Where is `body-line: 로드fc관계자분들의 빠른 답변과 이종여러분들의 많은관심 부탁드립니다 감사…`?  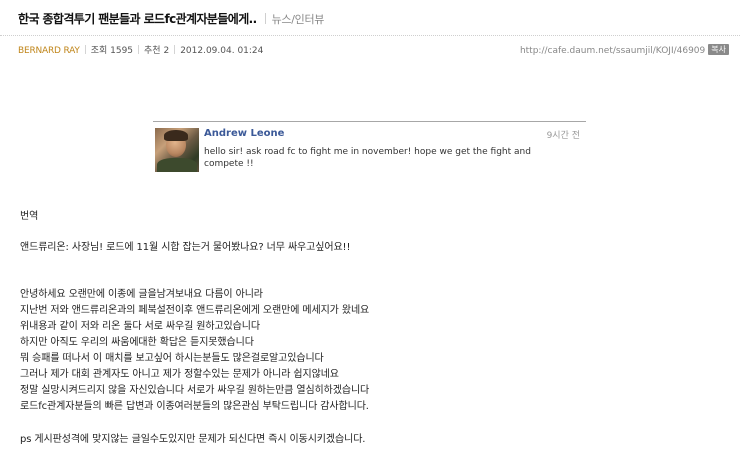
body-line: 로드fc관계자분들의 빠른 답변과 이종여러분들의 많은관심 부탁드립니다 감사… is located at coordinates (194, 406).